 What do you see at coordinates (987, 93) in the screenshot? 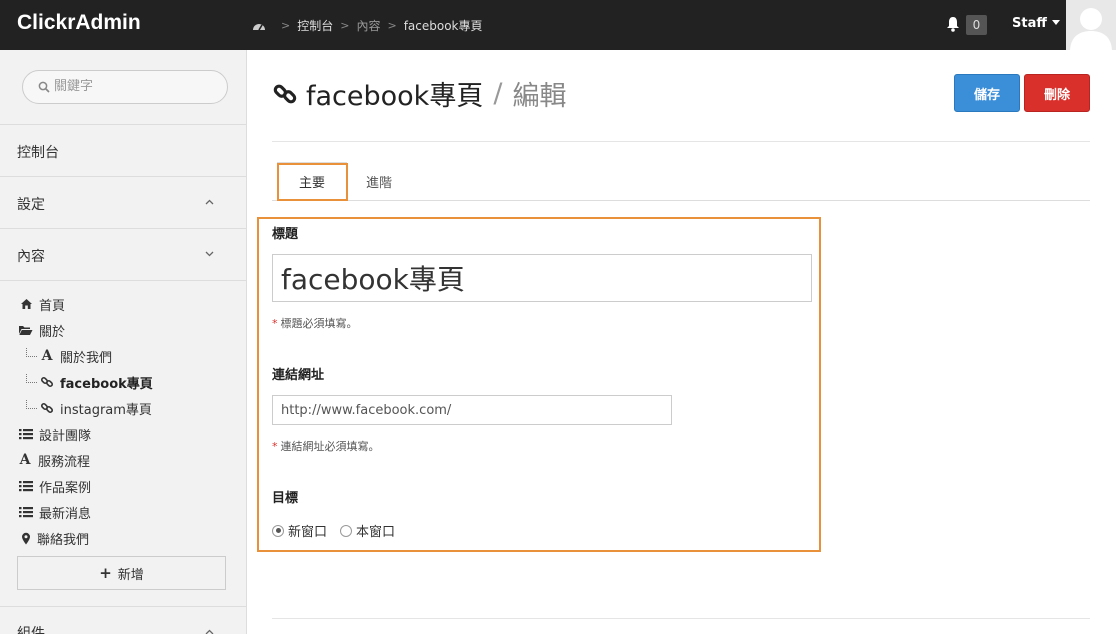
I see `save-button: 儲存` at bounding box center [987, 93].